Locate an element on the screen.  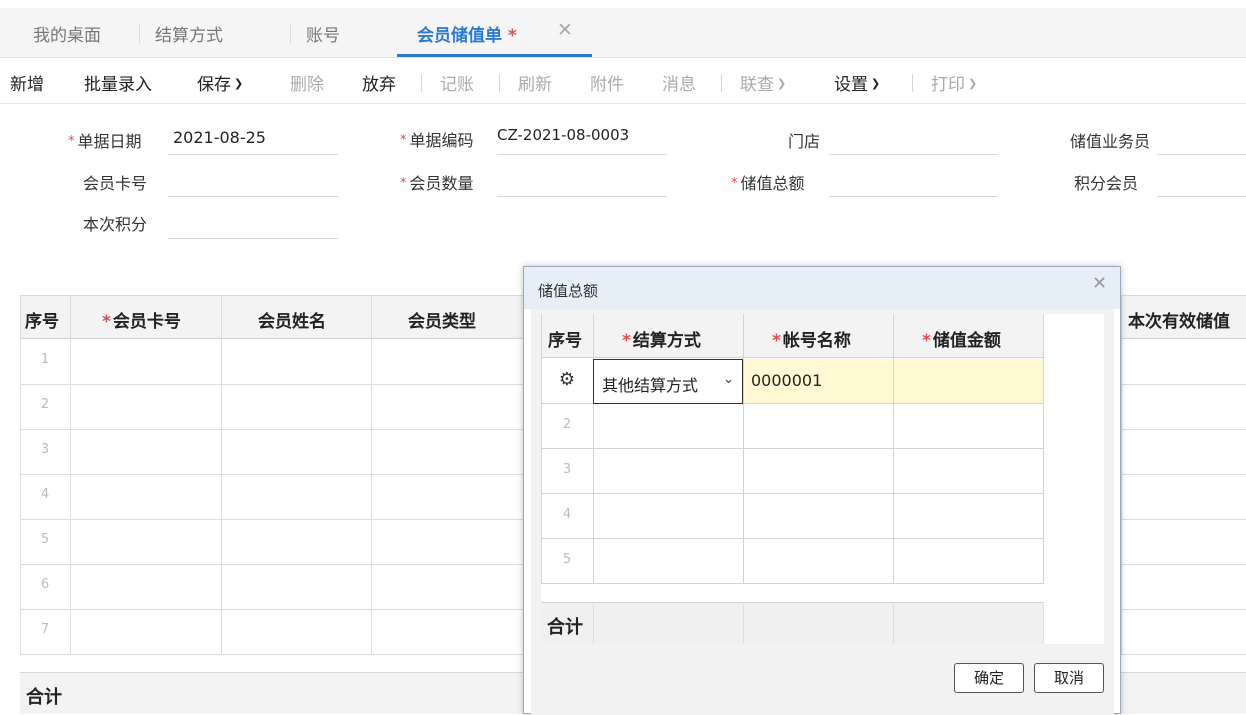
code-field: CZ-2021-08-0003 is located at coordinates (563, 135).